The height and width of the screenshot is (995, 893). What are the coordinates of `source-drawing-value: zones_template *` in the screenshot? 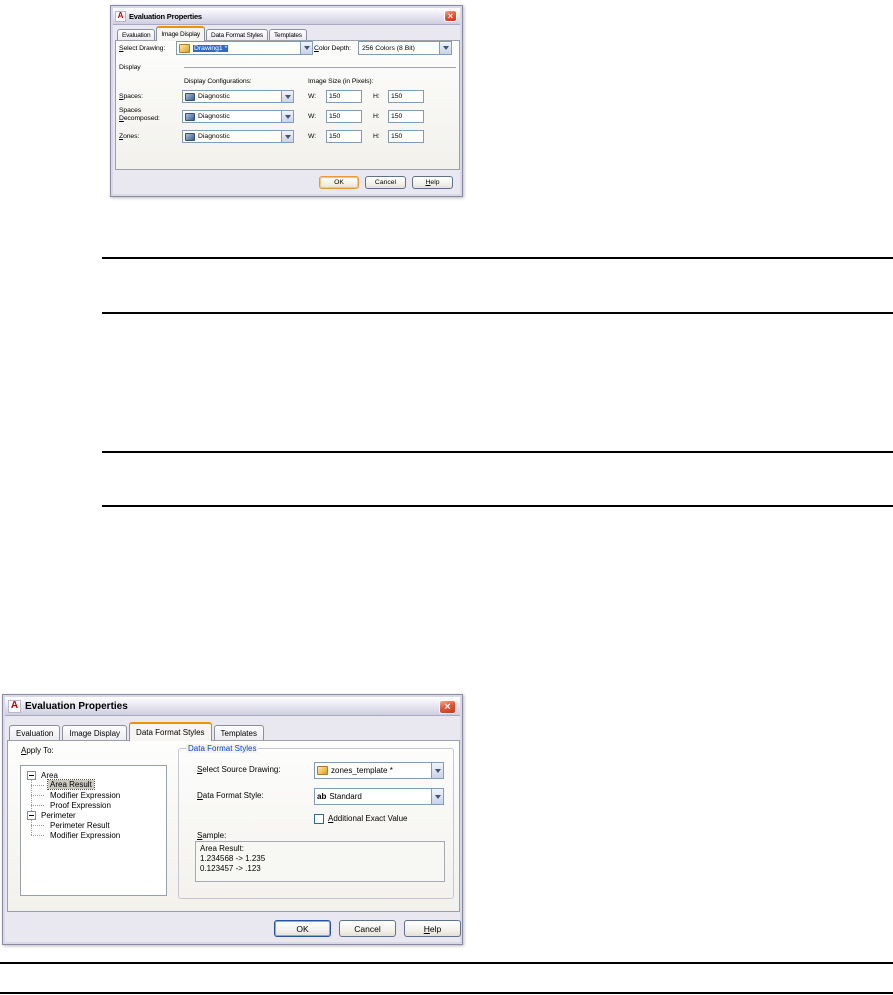 It's located at (362, 770).